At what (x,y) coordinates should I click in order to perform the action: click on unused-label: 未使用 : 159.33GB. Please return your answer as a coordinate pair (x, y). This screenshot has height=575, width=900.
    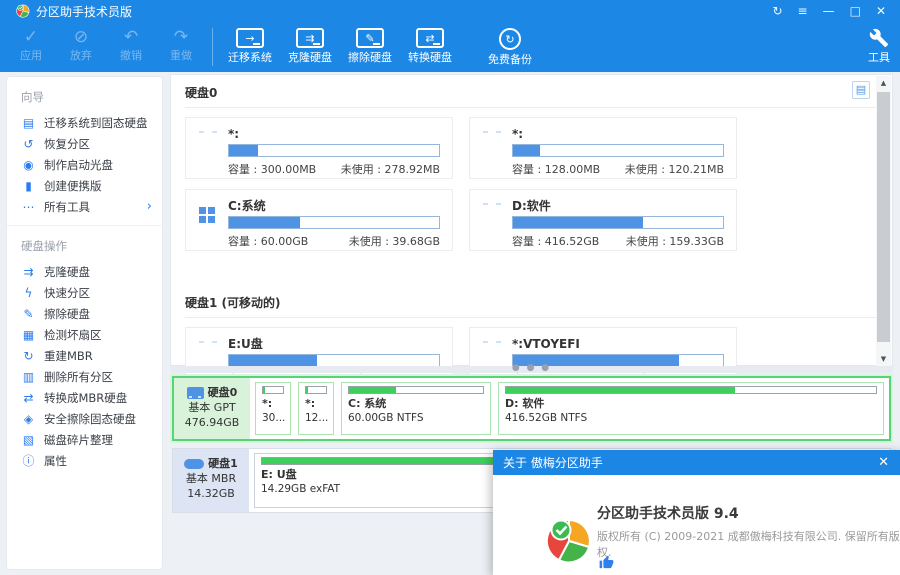
    Looking at the image, I should click on (674, 241).